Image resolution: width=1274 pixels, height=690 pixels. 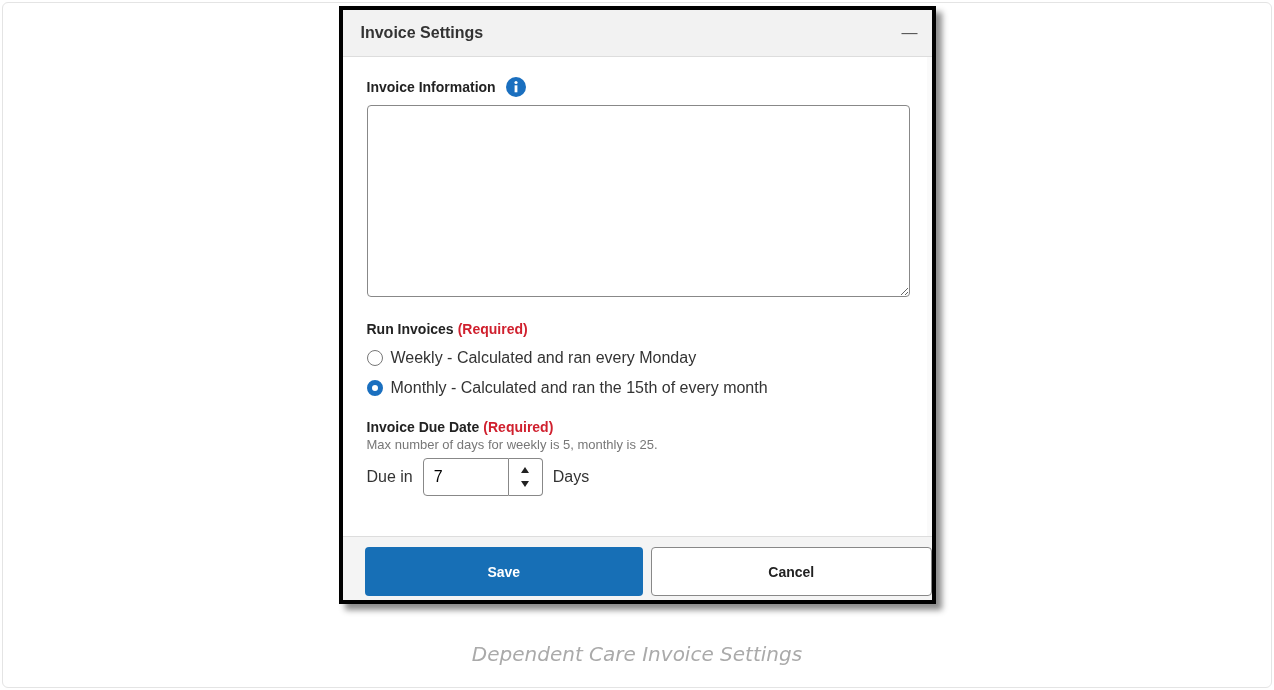 I want to click on decrement-icon, so click(x=525, y=484).